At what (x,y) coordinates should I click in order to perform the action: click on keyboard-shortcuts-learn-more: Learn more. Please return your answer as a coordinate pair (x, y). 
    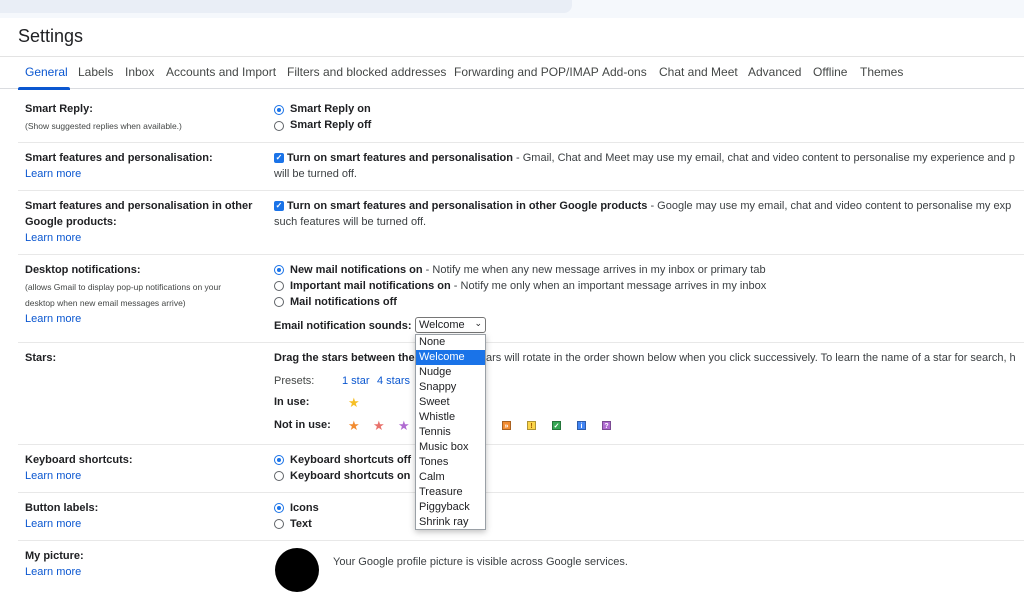
    Looking at the image, I should click on (53, 476).